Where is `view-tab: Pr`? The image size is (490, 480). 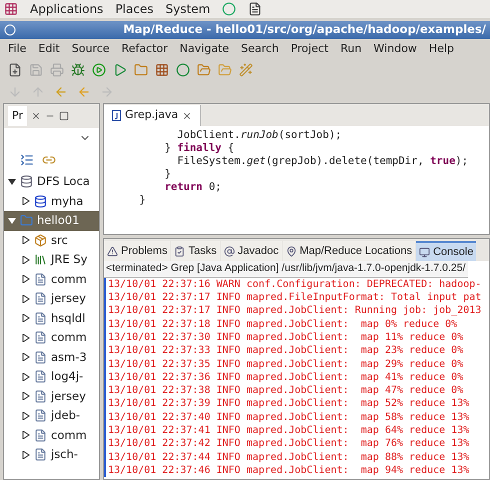 view-tab: Pr is located at coordinates (17, 116).